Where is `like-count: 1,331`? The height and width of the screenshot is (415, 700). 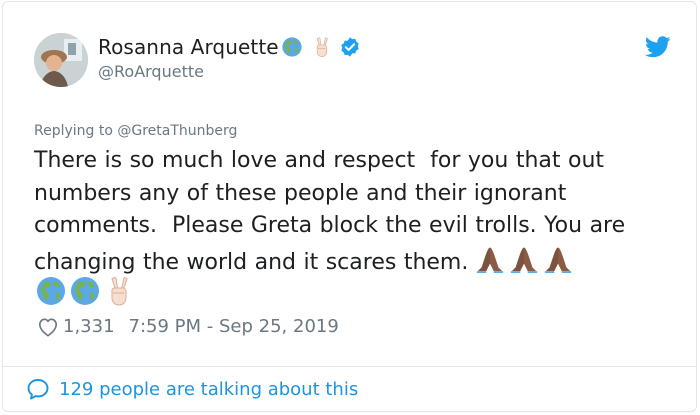
like-count: 1,331 is located at coordinates (89, 326).